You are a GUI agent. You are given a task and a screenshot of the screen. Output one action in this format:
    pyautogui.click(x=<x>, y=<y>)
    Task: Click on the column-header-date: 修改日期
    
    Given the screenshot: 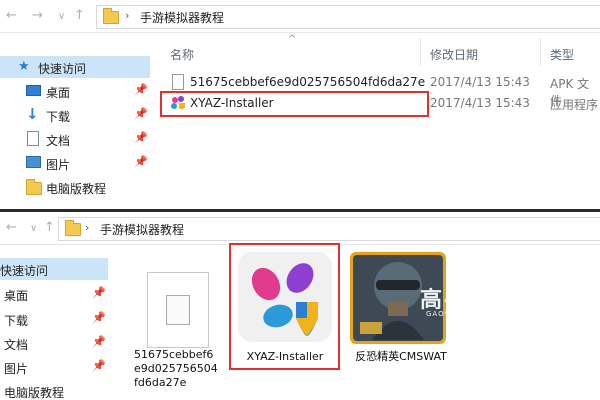 What is the action you would take?
    pyautogui.click(x=454, y=54)
    